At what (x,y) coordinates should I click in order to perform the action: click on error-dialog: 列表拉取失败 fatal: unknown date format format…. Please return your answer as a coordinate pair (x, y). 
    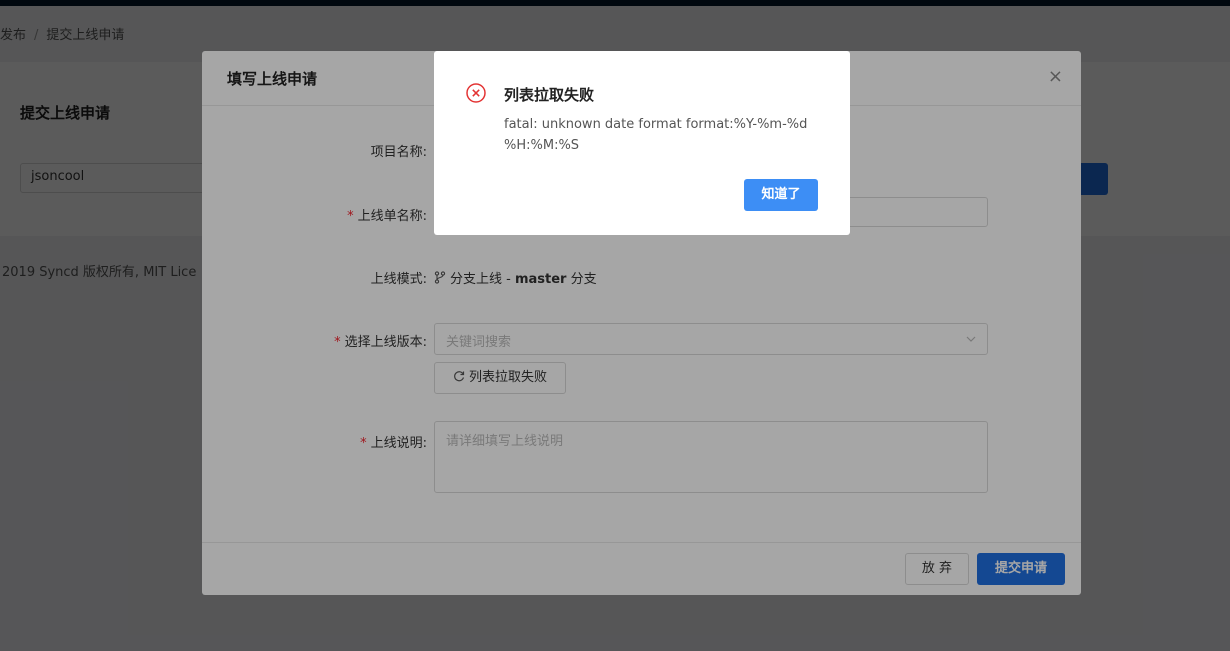
    Looking at the image, I should click on (642, 143).